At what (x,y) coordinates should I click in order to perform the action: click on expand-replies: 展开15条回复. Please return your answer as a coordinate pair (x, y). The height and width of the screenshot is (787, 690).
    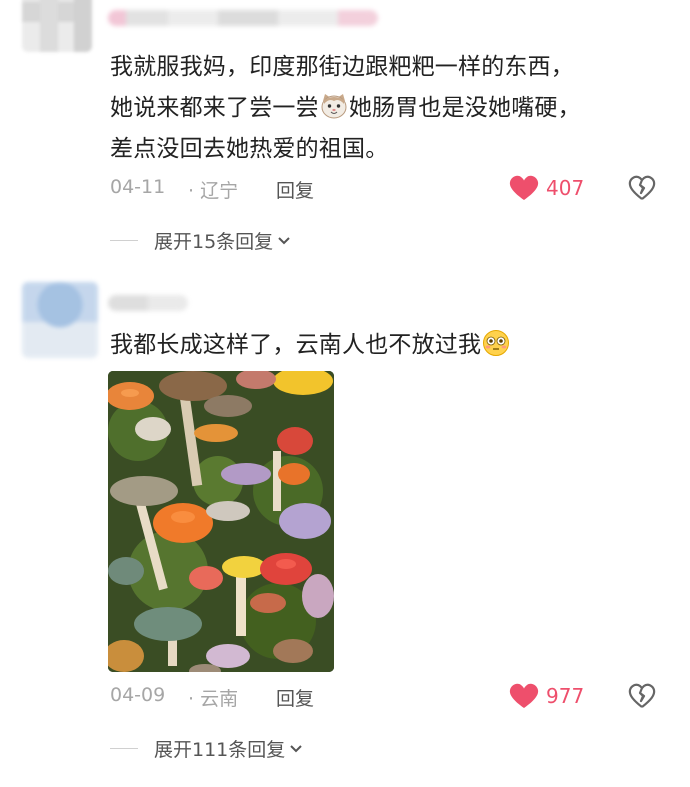
    Looking at the image, I should click on (260, 241).